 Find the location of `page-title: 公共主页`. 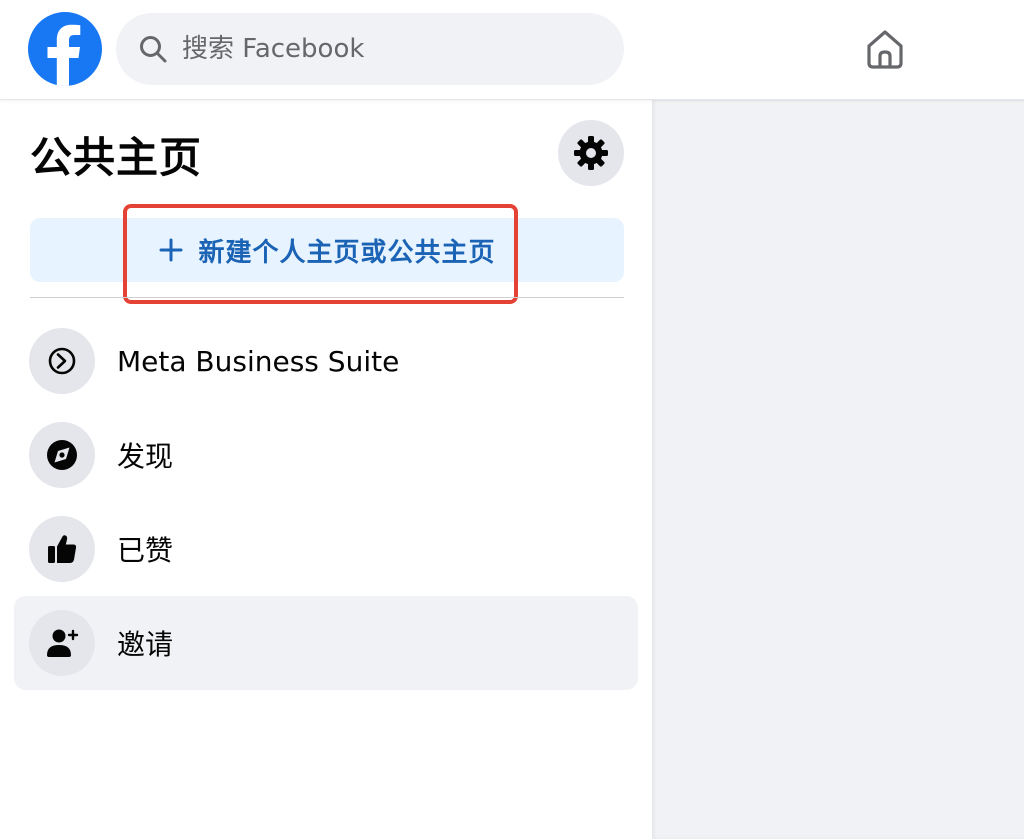

page-title: 公共主页 is located at coordinates (116, 157).